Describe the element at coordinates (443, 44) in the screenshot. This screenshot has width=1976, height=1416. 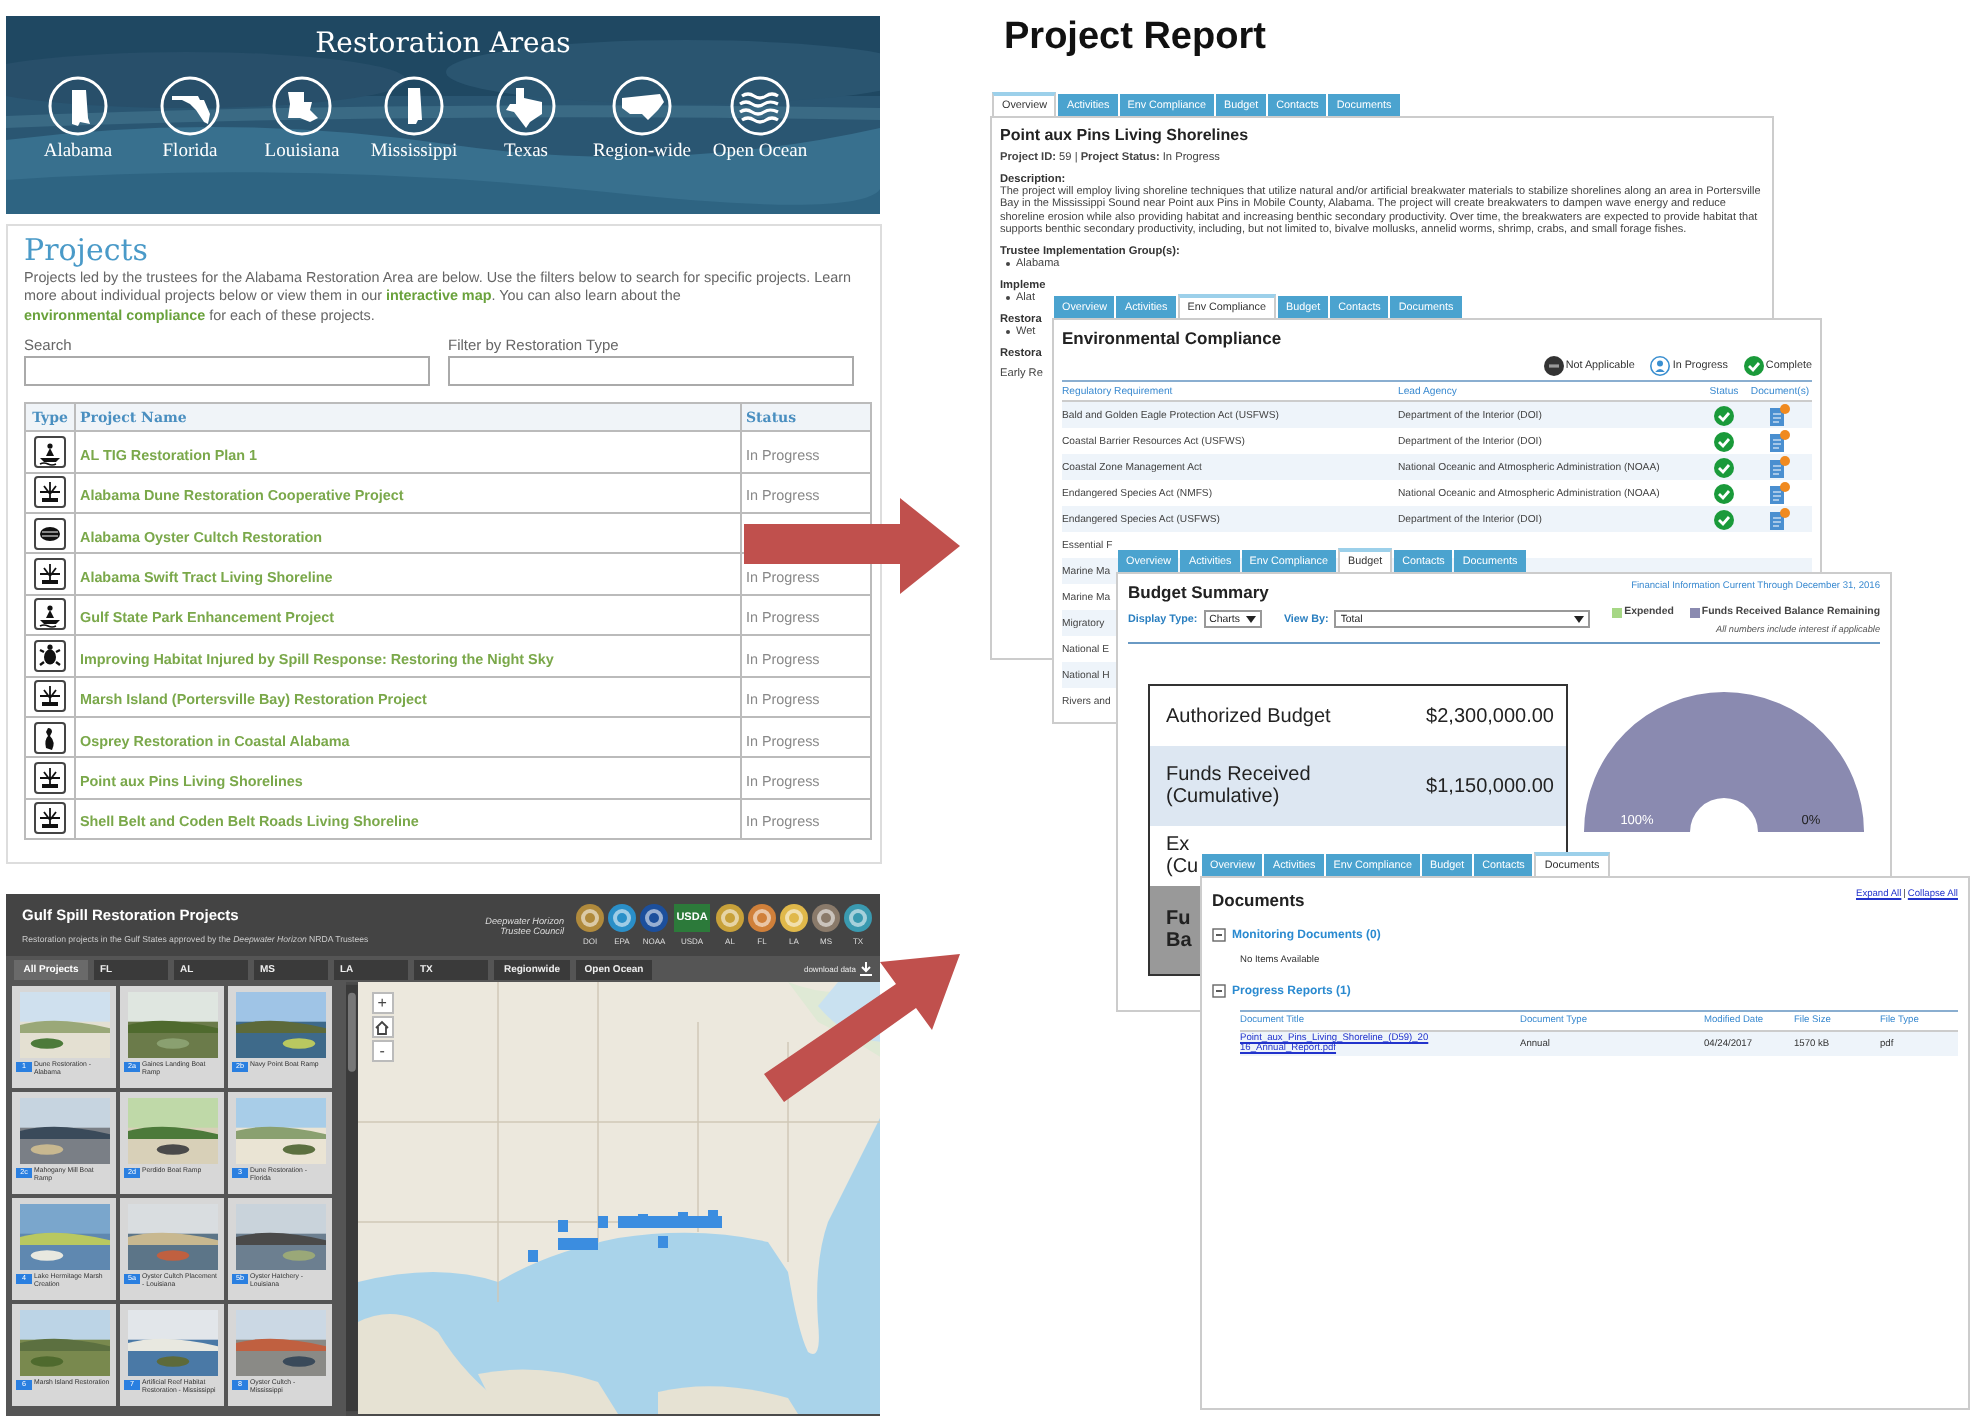
I see `section-title: Restoration Areas` at that location.